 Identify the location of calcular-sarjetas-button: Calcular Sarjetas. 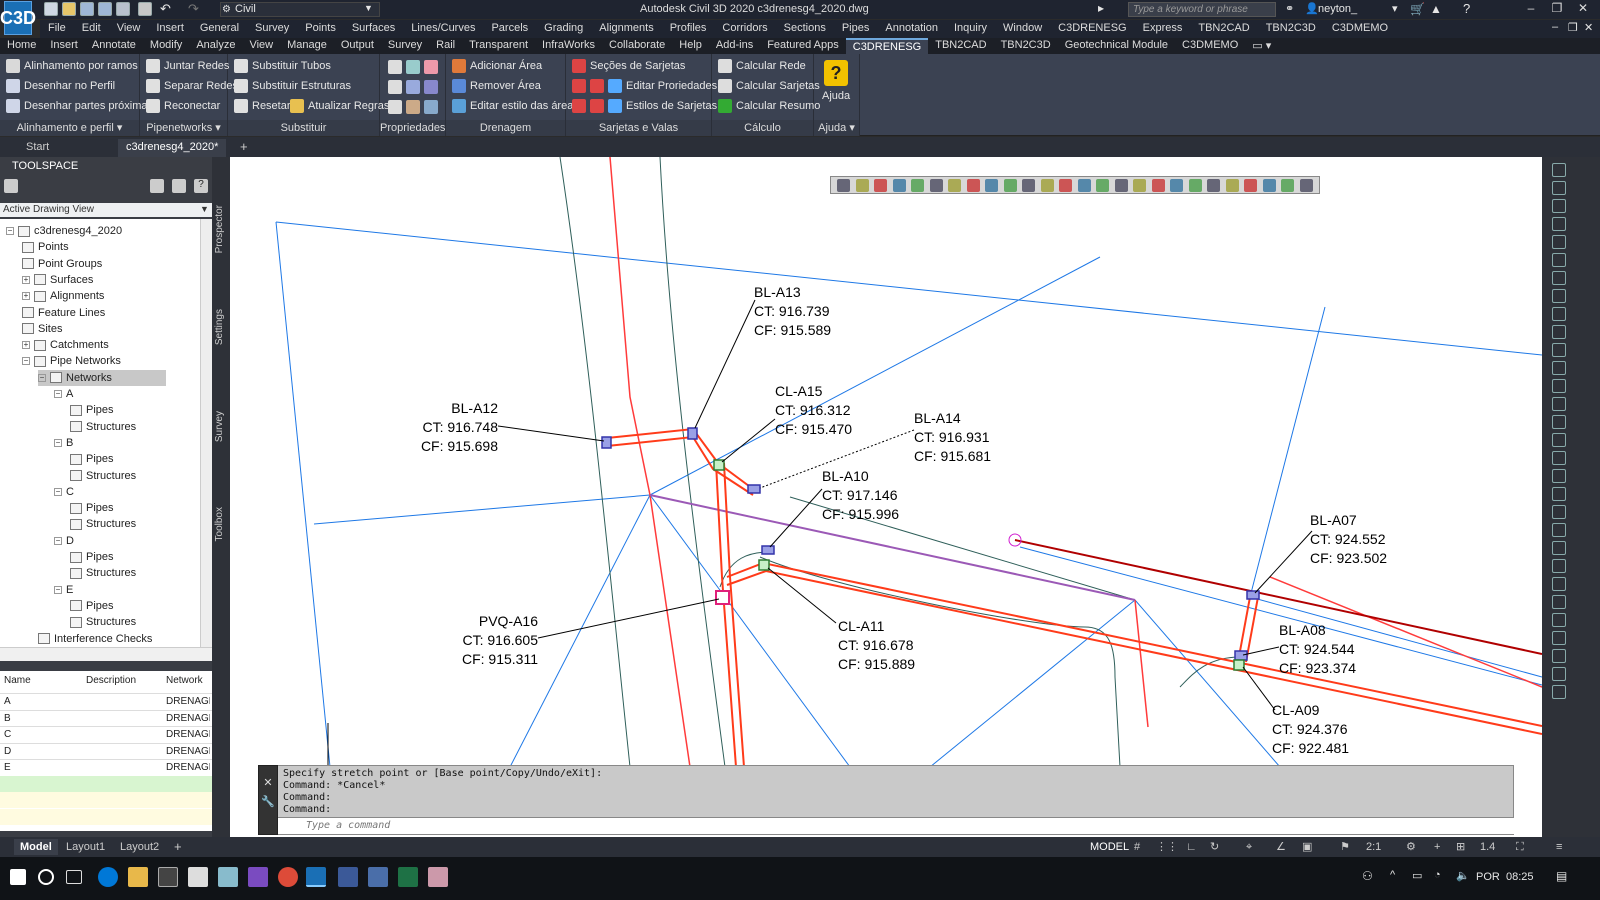
(769, 86).